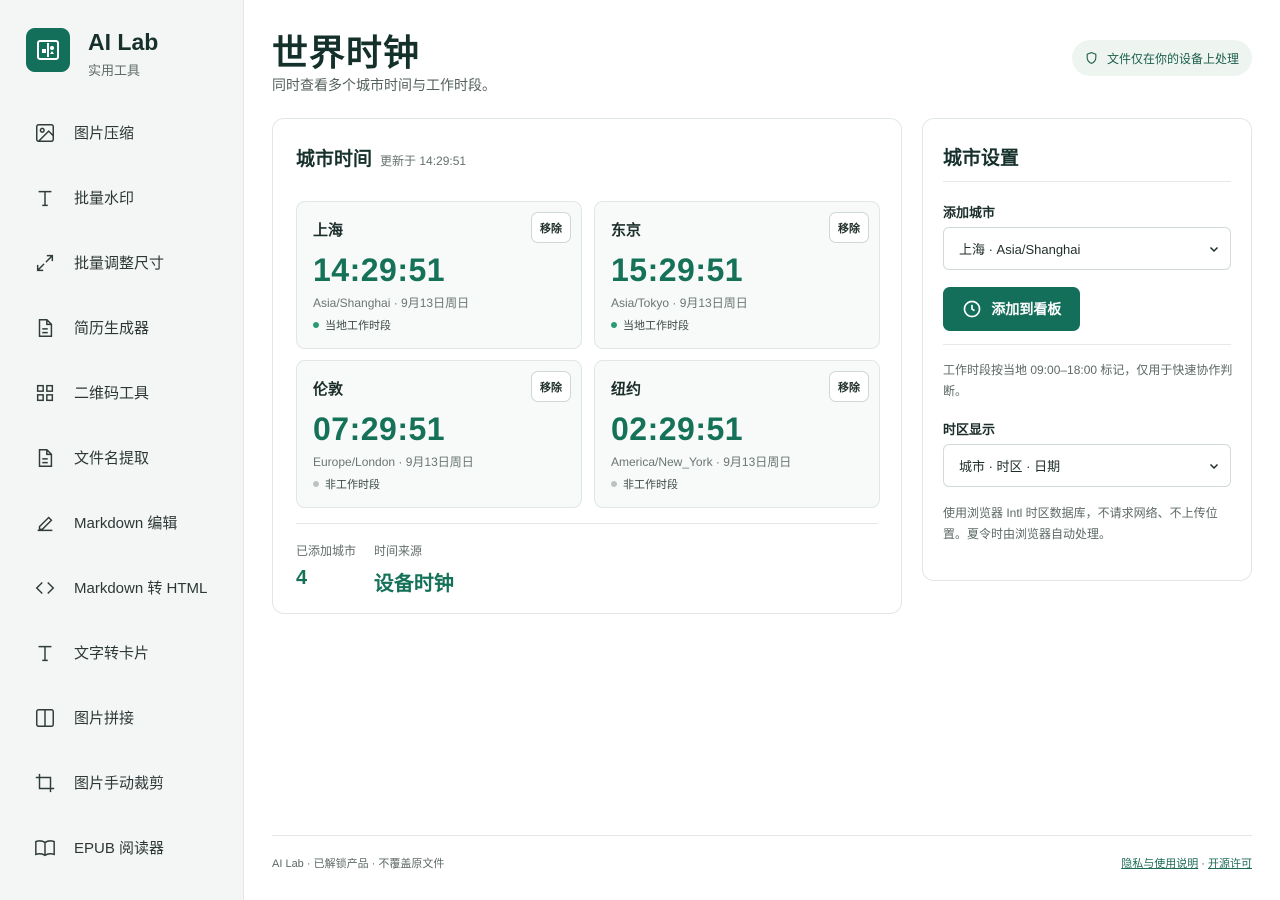 This screenshot has width=1280, height=900. What do you see at coordinates (112, 328) in the screenshot?
I see `sidebar-item-label: 简历生成器` at bounding box center [112, 328].